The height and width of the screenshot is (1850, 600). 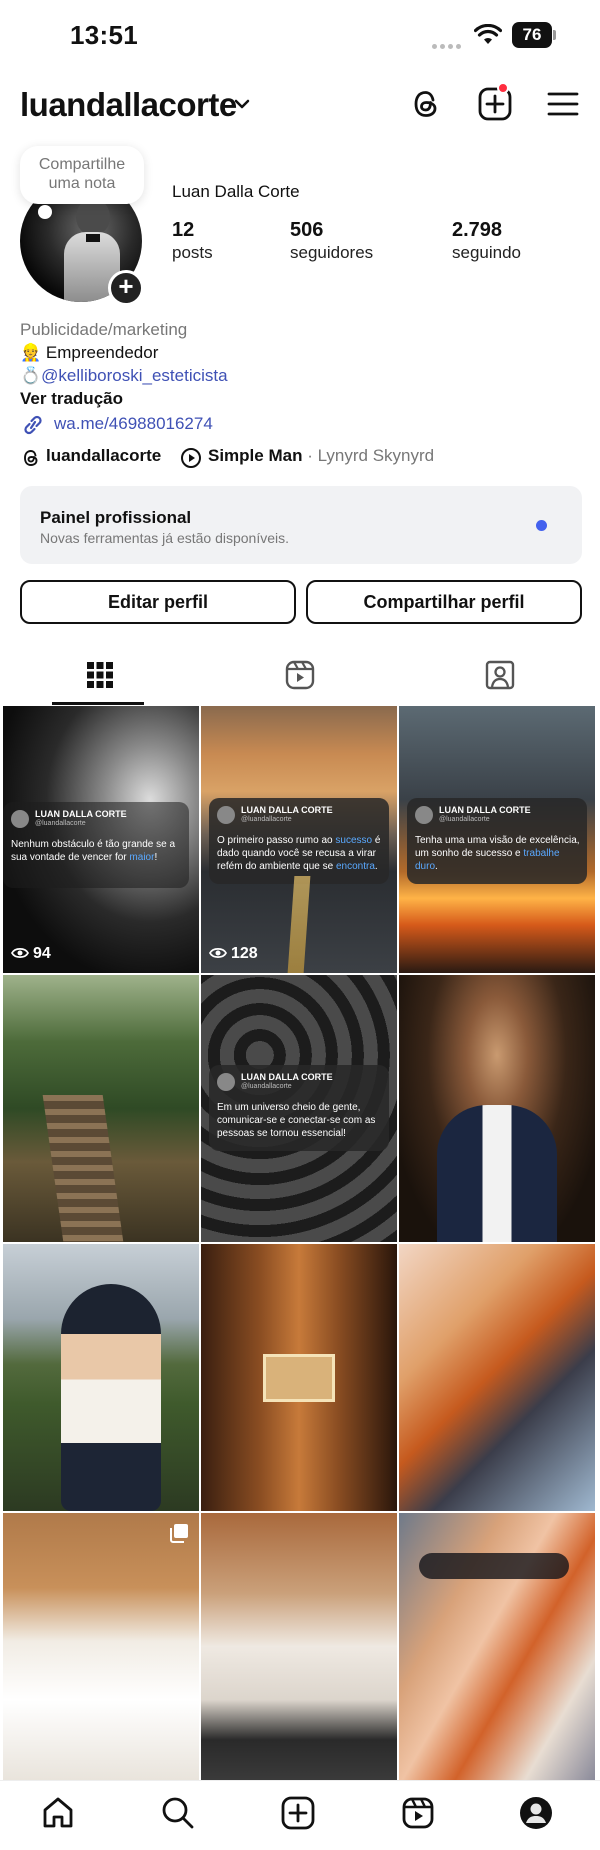 I want to click on active-tab-indicator, so click(x=98, y=703).